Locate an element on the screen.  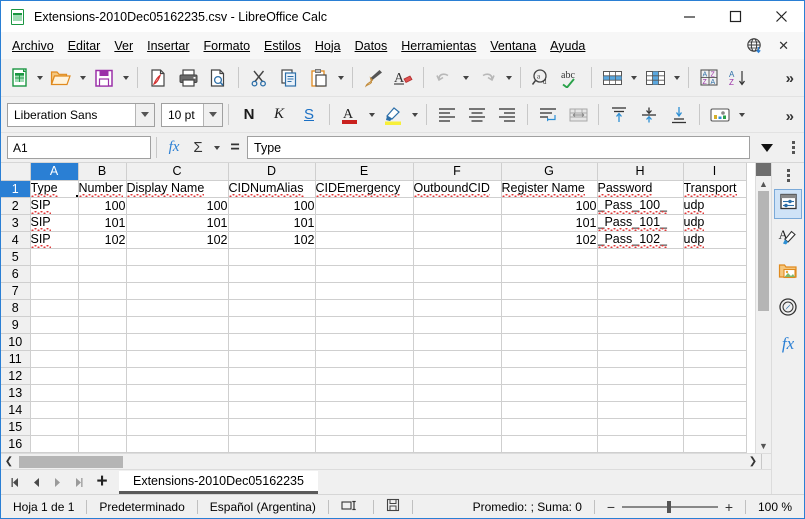
cell-F14 is located at coordinates (457, 410).